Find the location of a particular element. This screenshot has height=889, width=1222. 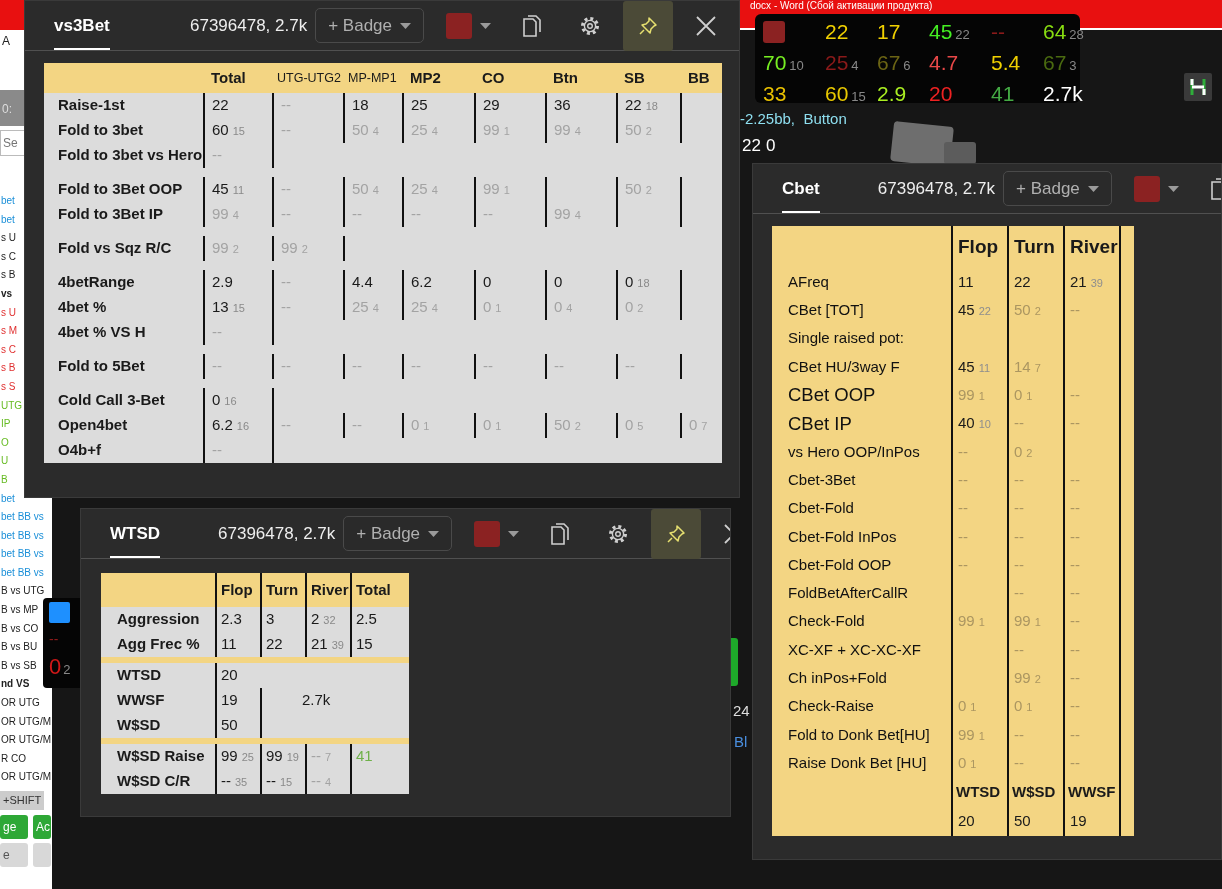

stat-value: 4.4 is located at coordinates (362, 282).